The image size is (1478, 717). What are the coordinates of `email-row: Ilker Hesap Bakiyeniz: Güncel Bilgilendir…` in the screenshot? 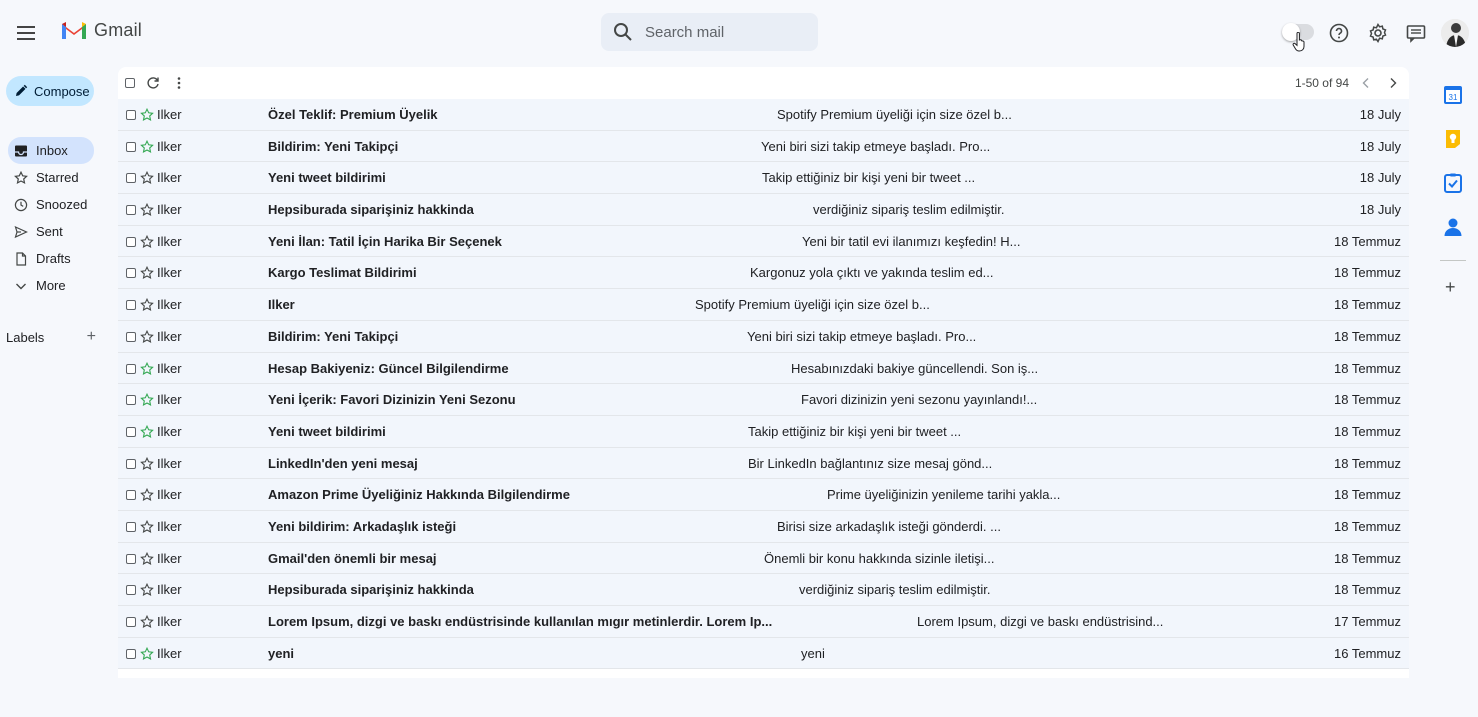 It's located at (763, 368).